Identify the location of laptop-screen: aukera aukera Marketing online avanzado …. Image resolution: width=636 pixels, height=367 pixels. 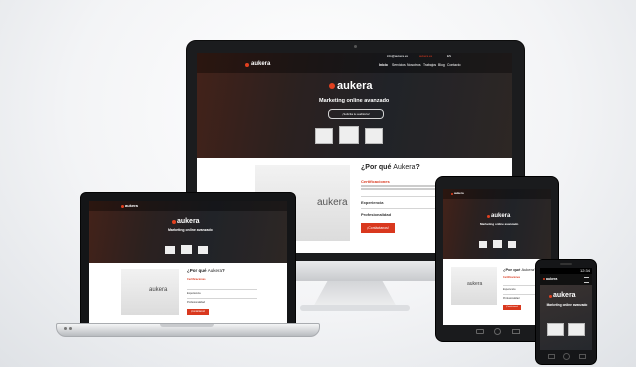
(188, 262).